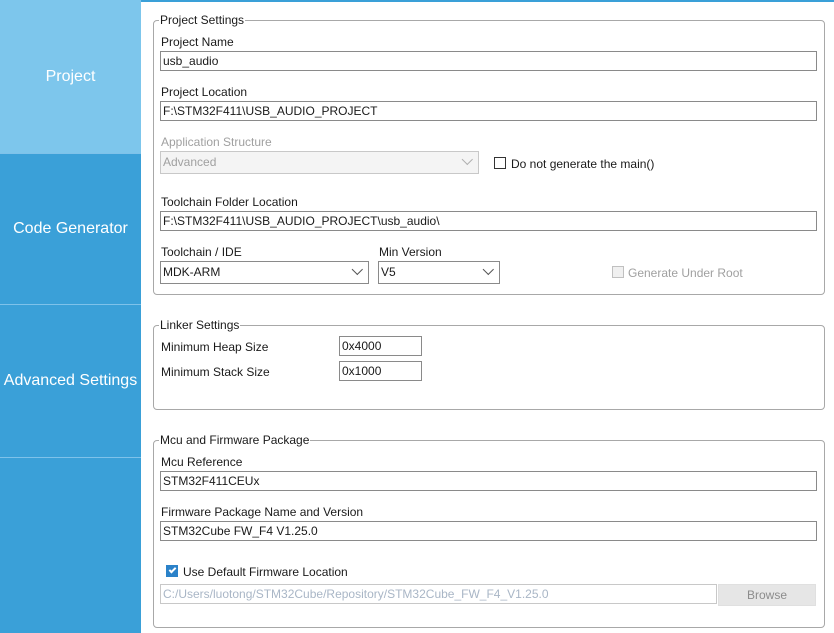 This screenshot has height=633, width=834. I want to click on toolchain-folder-label: Toolchain Folder Location, so click(229, 202).